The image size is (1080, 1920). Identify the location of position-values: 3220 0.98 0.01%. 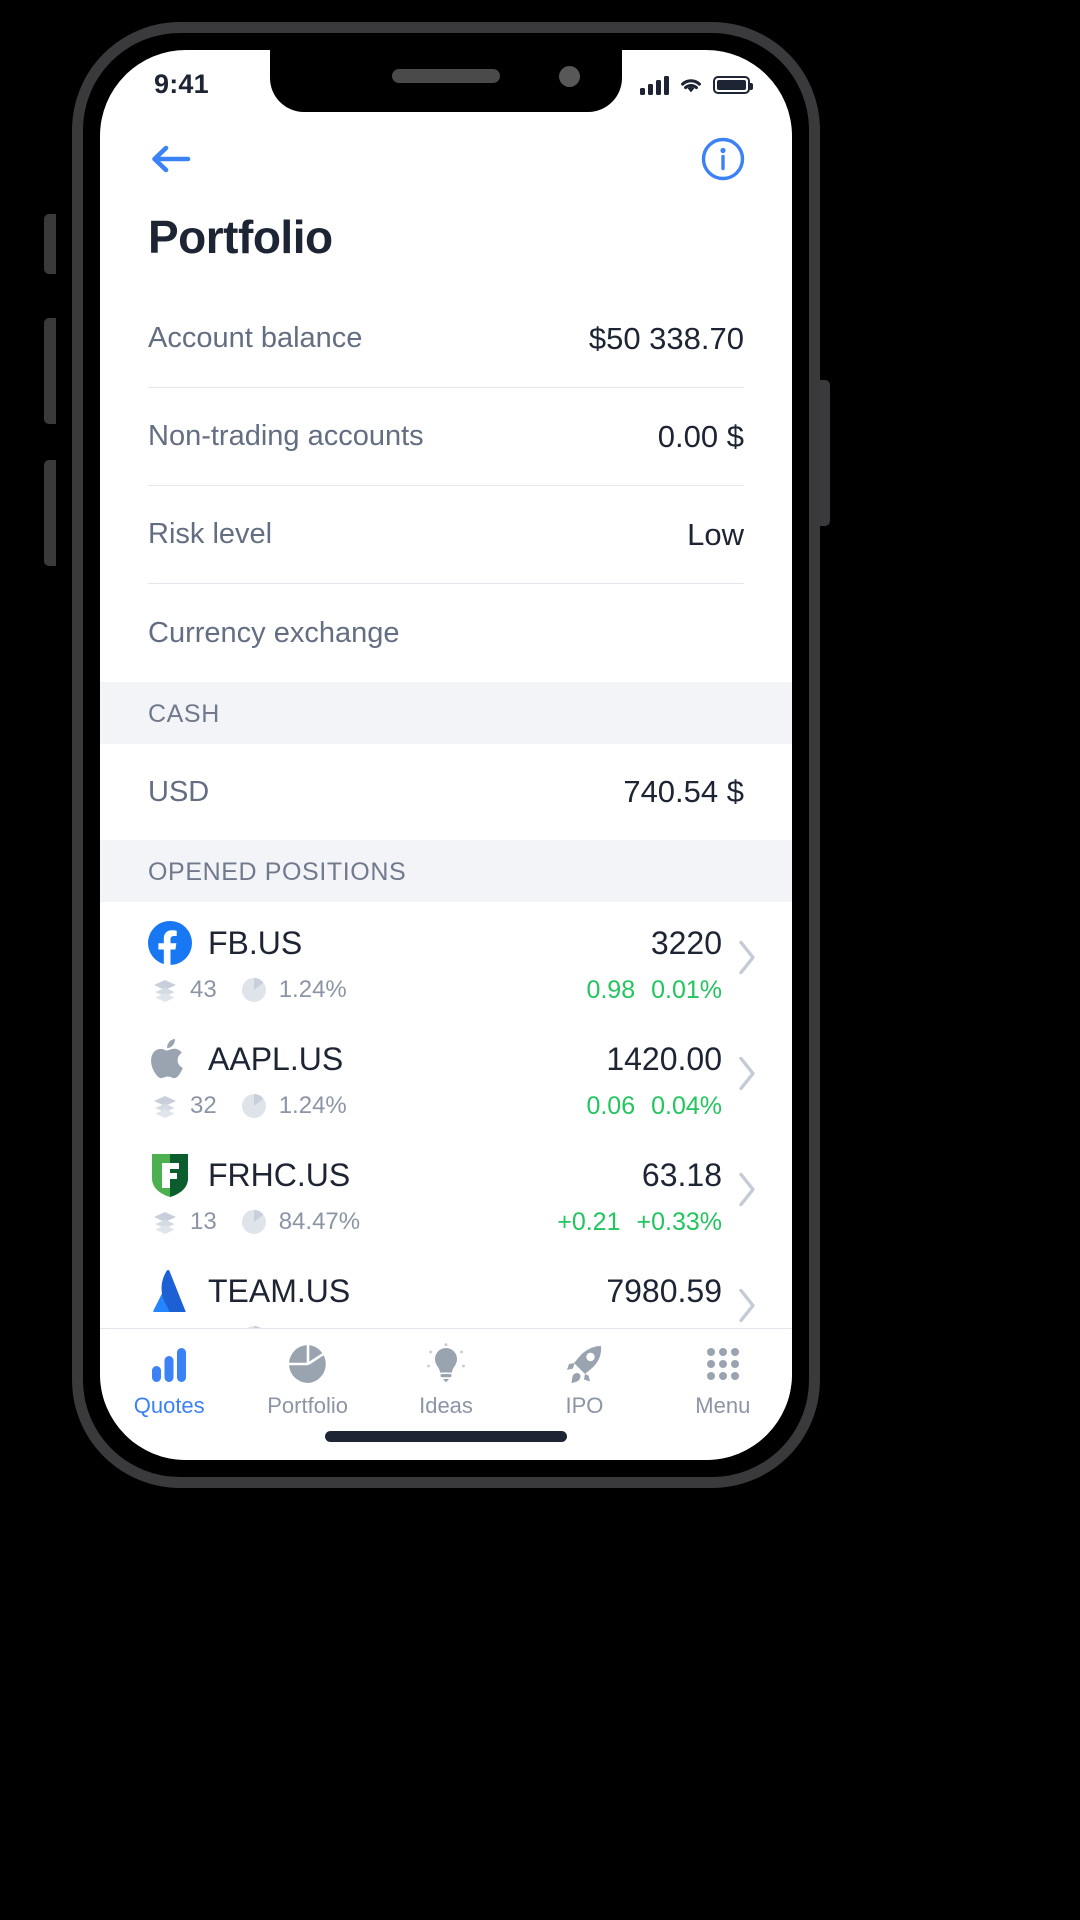
(654, 960).